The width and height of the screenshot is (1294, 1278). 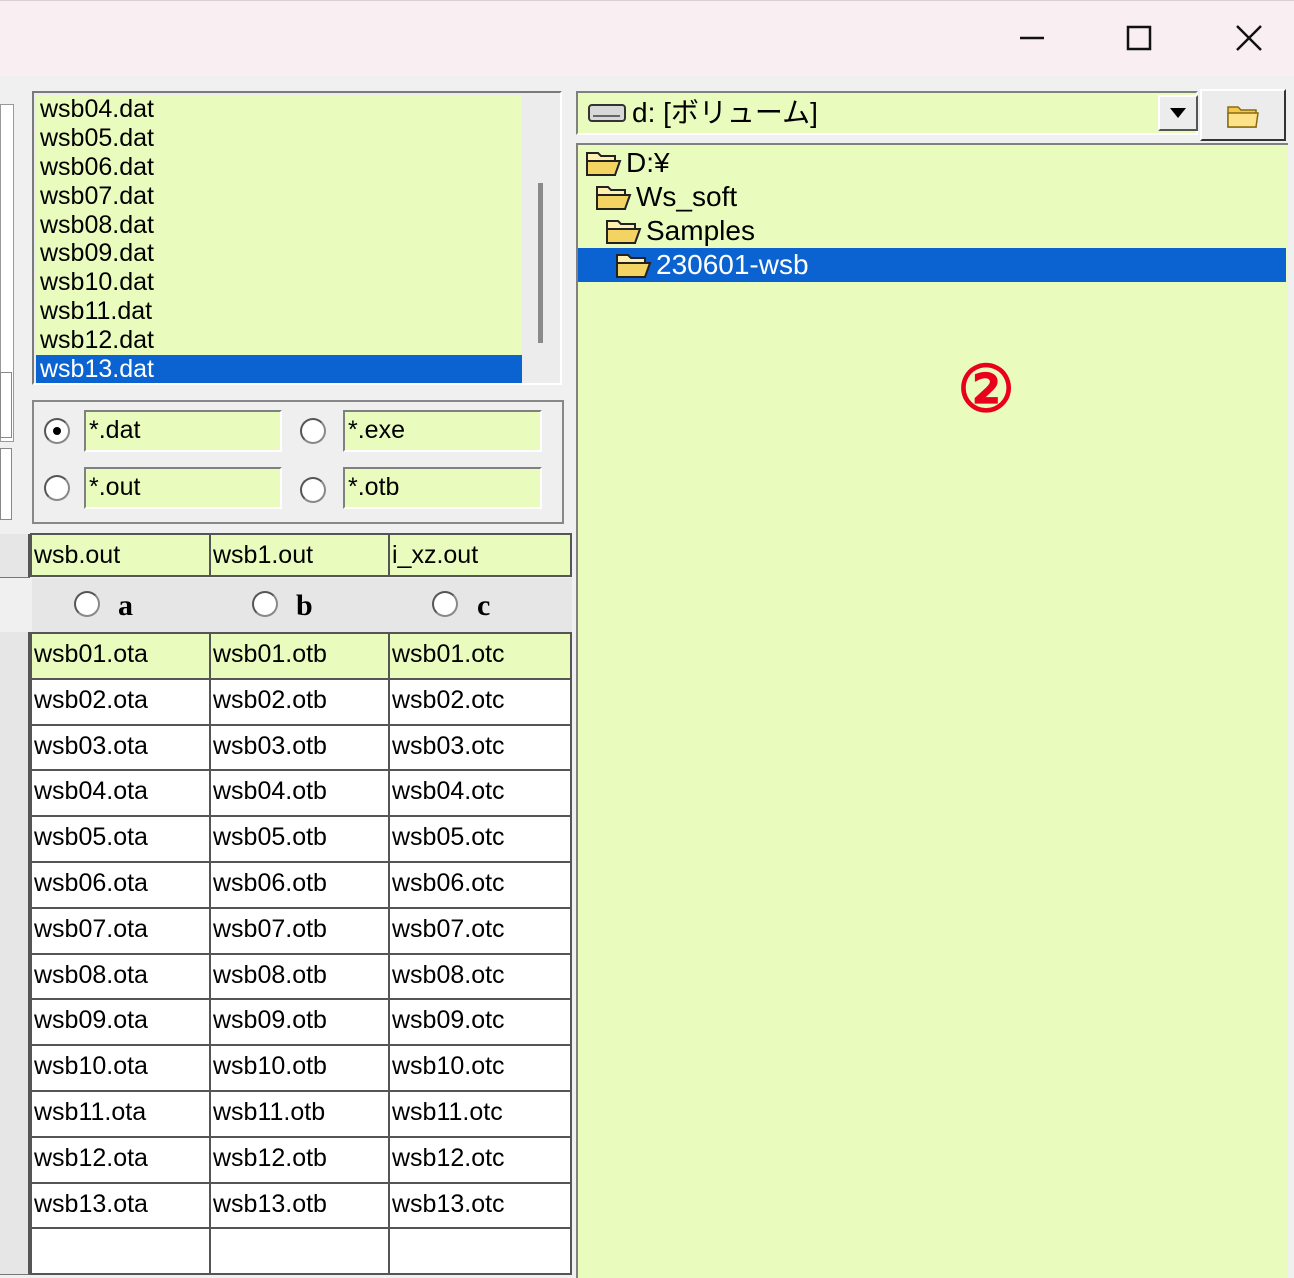 I want to click on table-cell: wsb08.otc, so click(x=480, y=977).